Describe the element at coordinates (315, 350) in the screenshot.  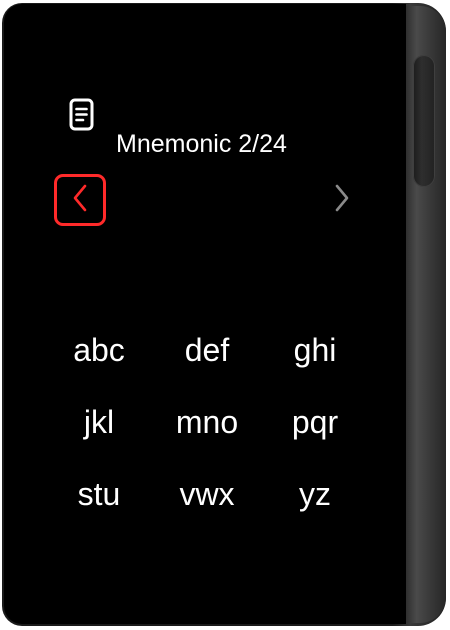
I see `key-ghi: ghi` at that location.